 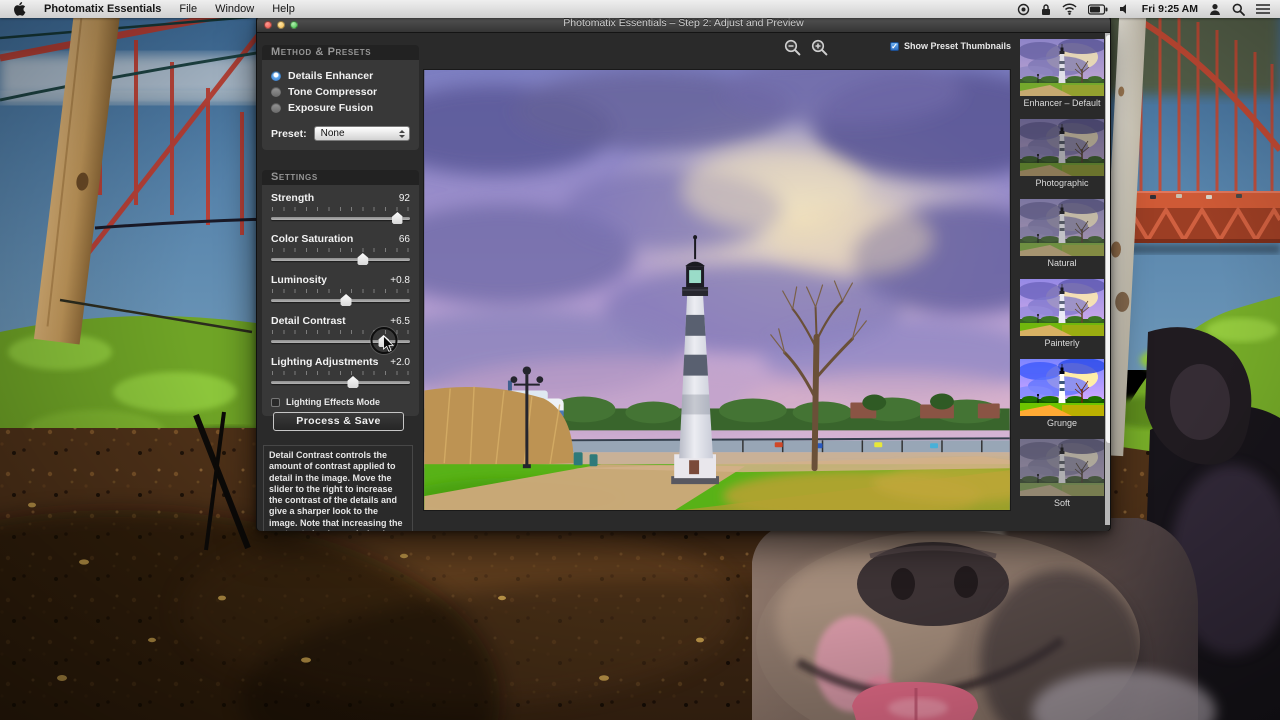 I want to click on slider-value: +0.8, so click(x=400, y=280).